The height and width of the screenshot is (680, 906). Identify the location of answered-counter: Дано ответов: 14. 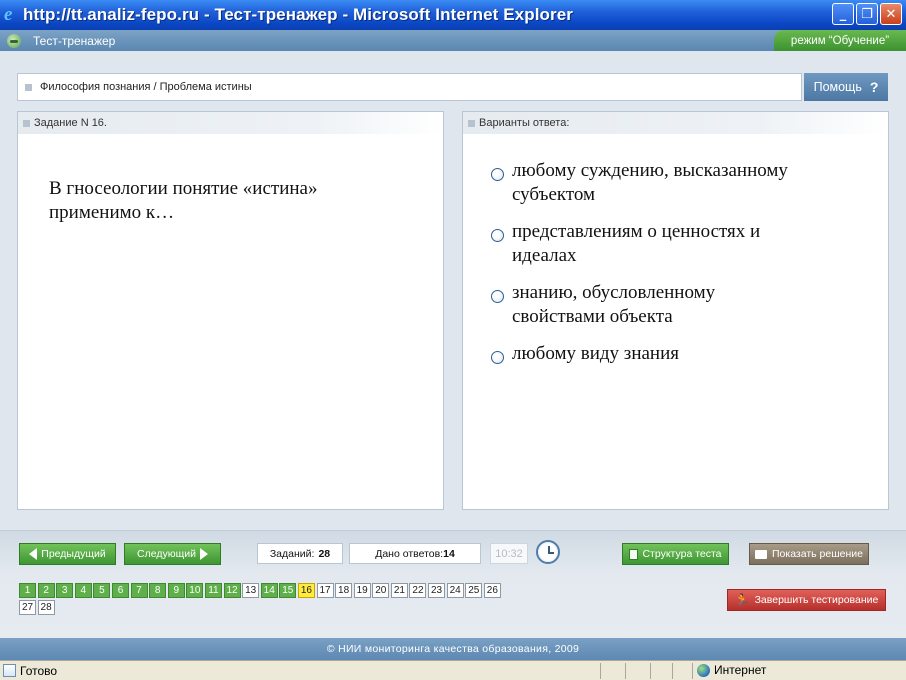
(415, 553).